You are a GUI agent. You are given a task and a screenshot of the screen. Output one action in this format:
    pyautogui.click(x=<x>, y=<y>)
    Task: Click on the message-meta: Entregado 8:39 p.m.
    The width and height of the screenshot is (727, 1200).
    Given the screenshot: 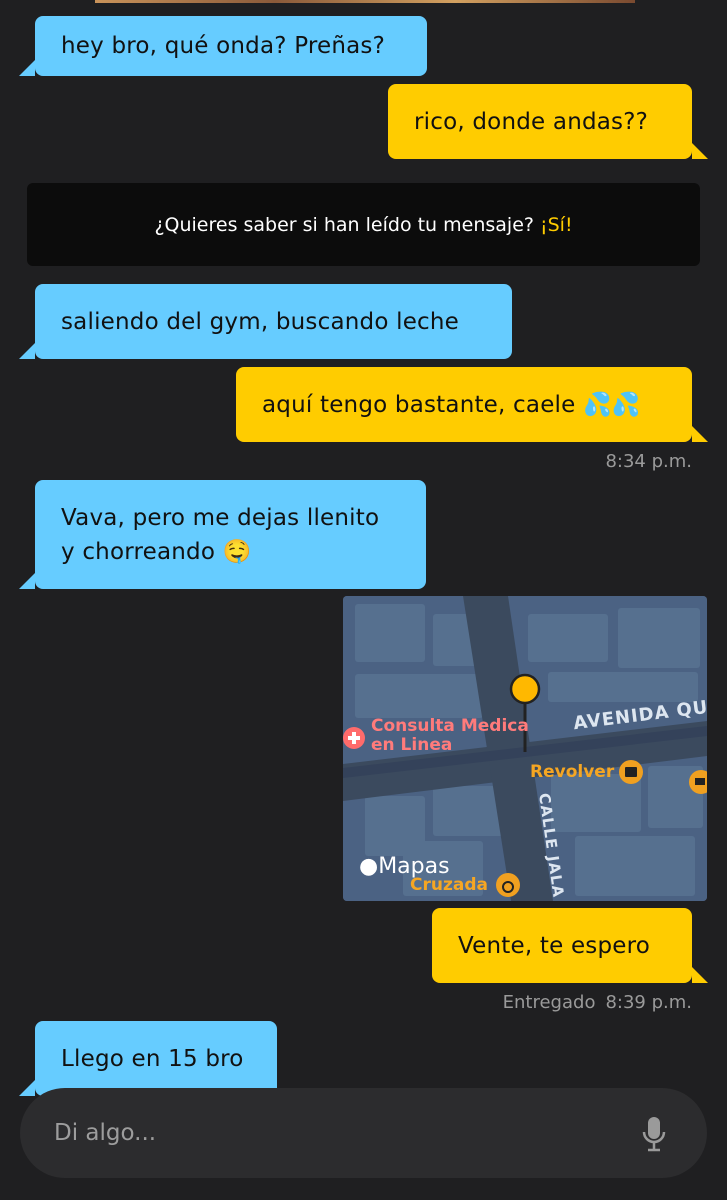 What is the action you would take?
    pyautogui.click(x=597, y=1002)
    